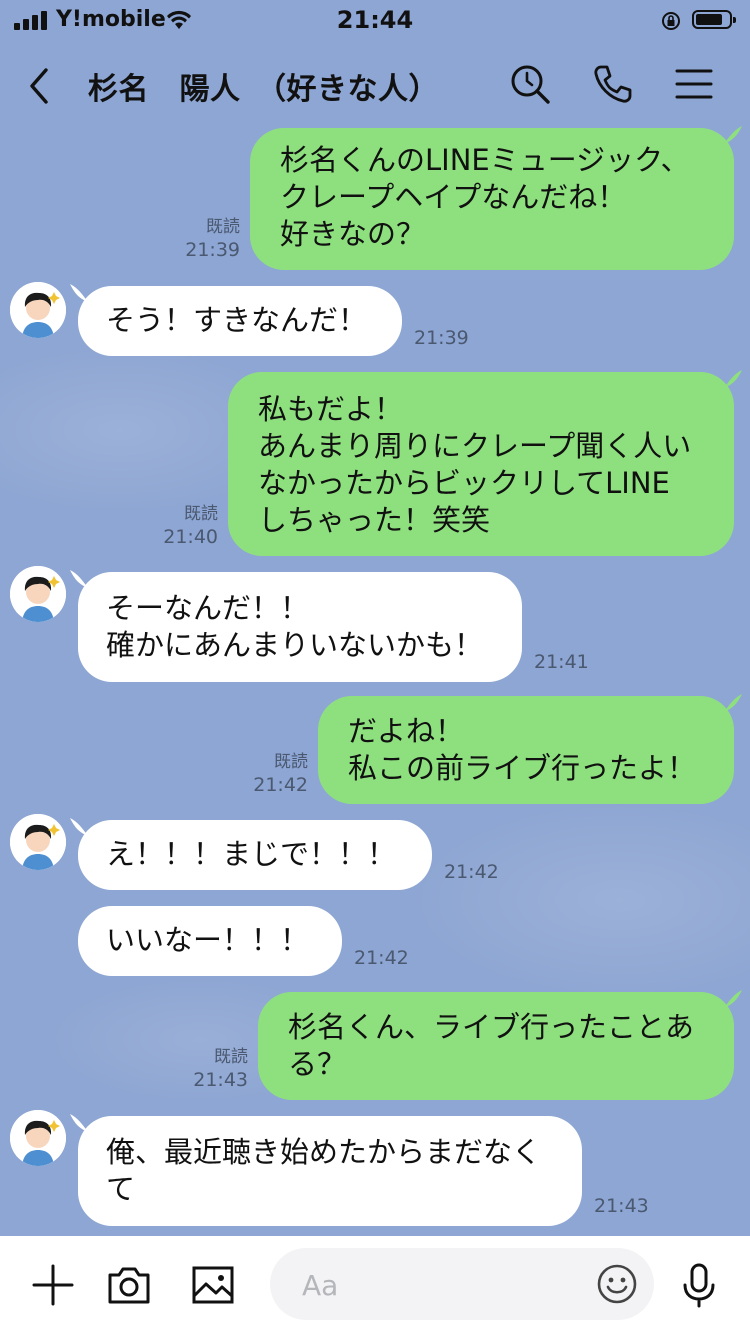 The image size is (750, 1334). I want to click on phone-icon, so click(612, 84).